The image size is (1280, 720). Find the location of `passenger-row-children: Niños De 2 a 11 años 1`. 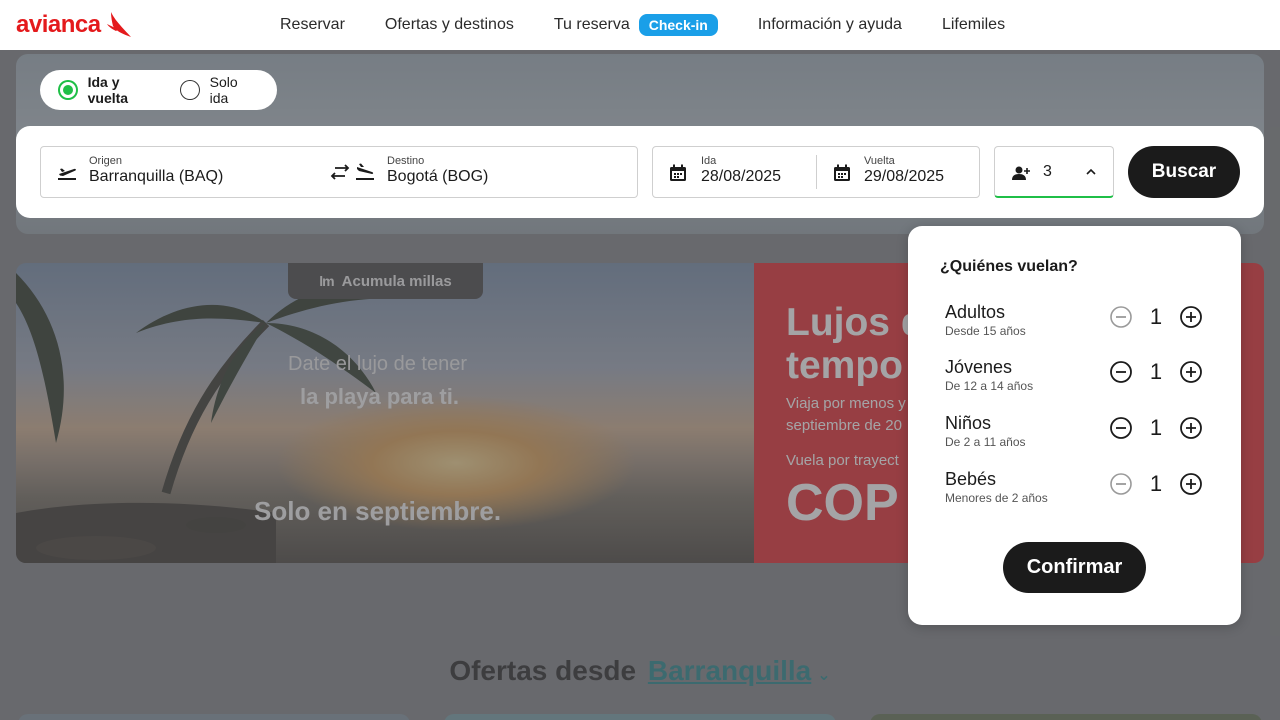

passenger-row-children: Niños De 2 a 11 años 1 is located at coordinates (1080, 433).